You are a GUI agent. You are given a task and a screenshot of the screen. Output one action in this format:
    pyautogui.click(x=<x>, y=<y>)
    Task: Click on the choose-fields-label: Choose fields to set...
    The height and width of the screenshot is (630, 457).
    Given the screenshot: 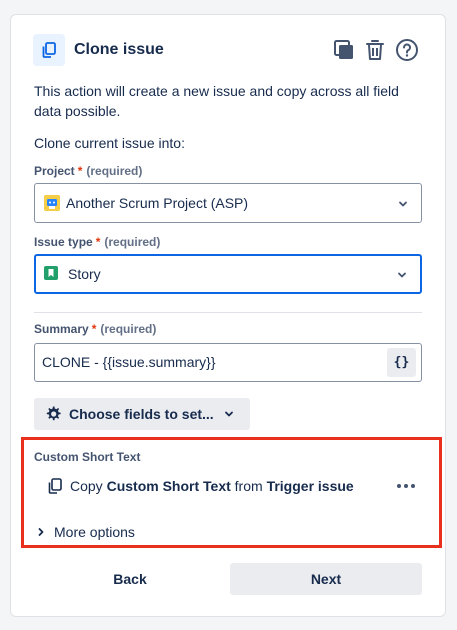 What is the action you would take?
    pyautogui.click(x=141, y=414)
    